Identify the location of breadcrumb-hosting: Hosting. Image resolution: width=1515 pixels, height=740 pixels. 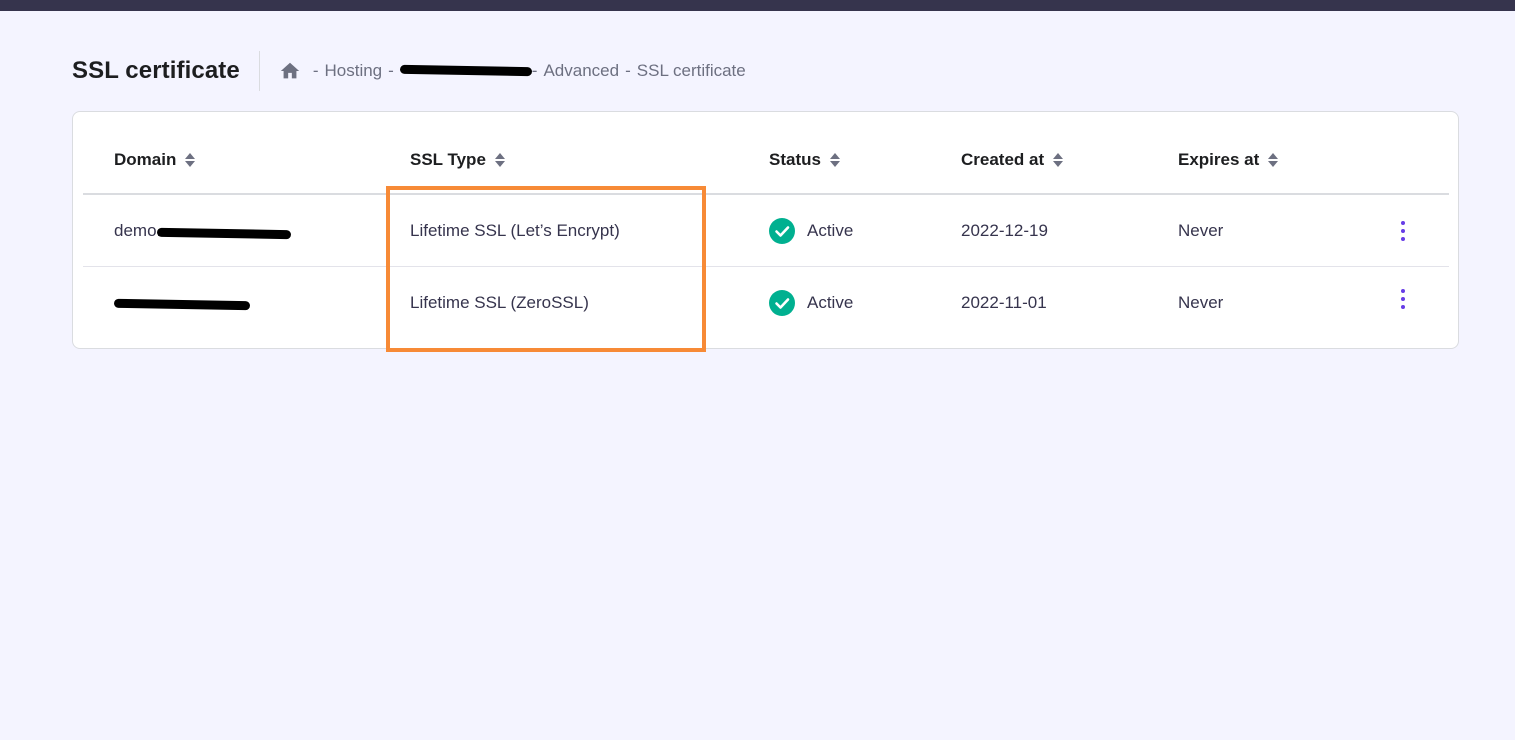
(353, 71).